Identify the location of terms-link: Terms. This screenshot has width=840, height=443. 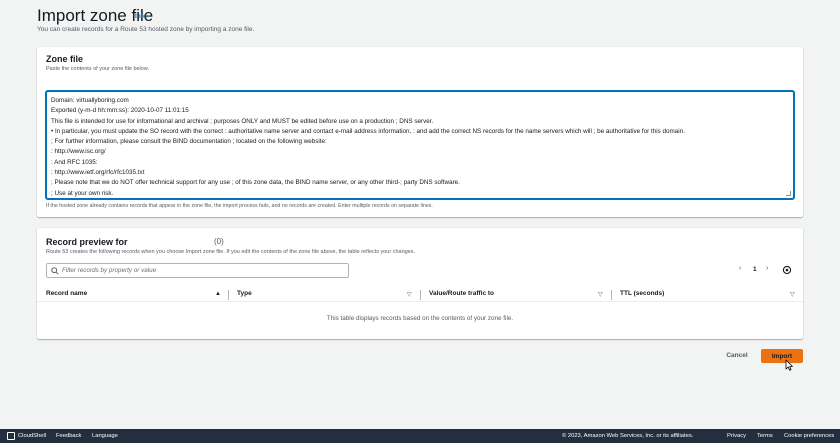
(765, 436).